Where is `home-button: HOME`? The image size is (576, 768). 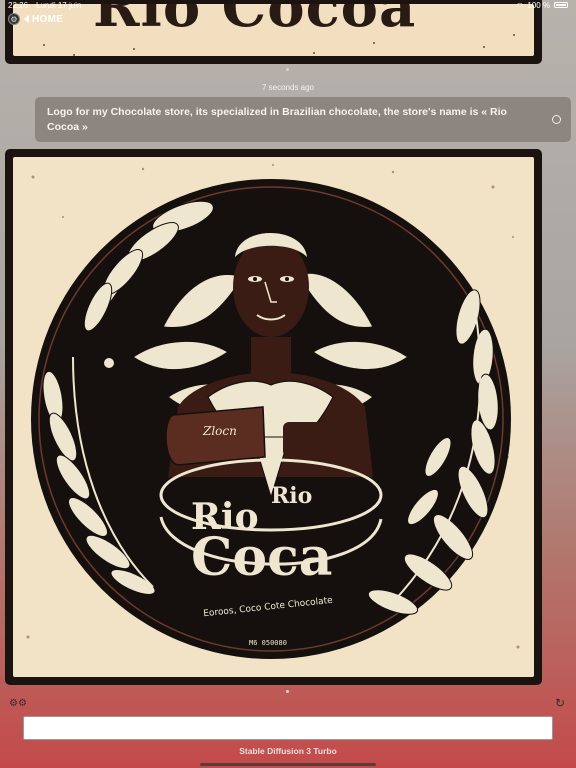
home-button: HOME is located at coordinates (43, 19).